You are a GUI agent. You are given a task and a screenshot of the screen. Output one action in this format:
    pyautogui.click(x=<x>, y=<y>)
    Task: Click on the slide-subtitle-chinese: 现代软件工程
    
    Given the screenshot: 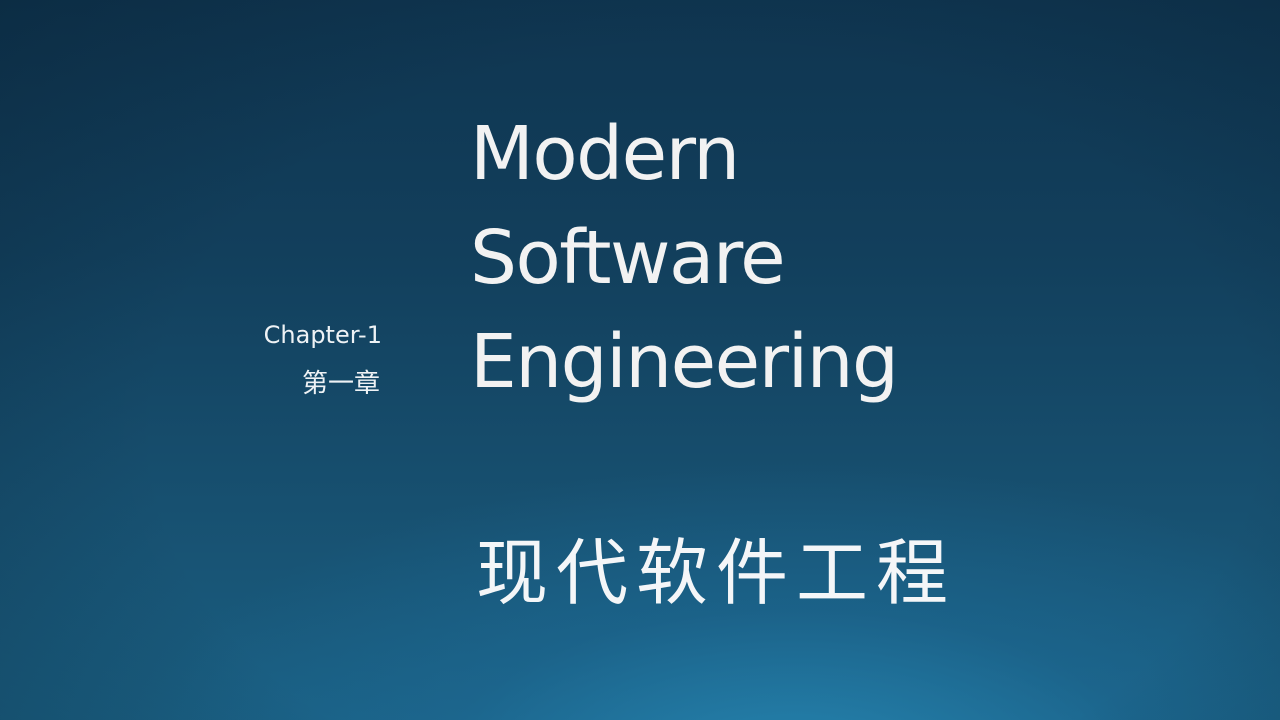 What is the action you would take?
    pyautogui.click(x=716, y=573)
    